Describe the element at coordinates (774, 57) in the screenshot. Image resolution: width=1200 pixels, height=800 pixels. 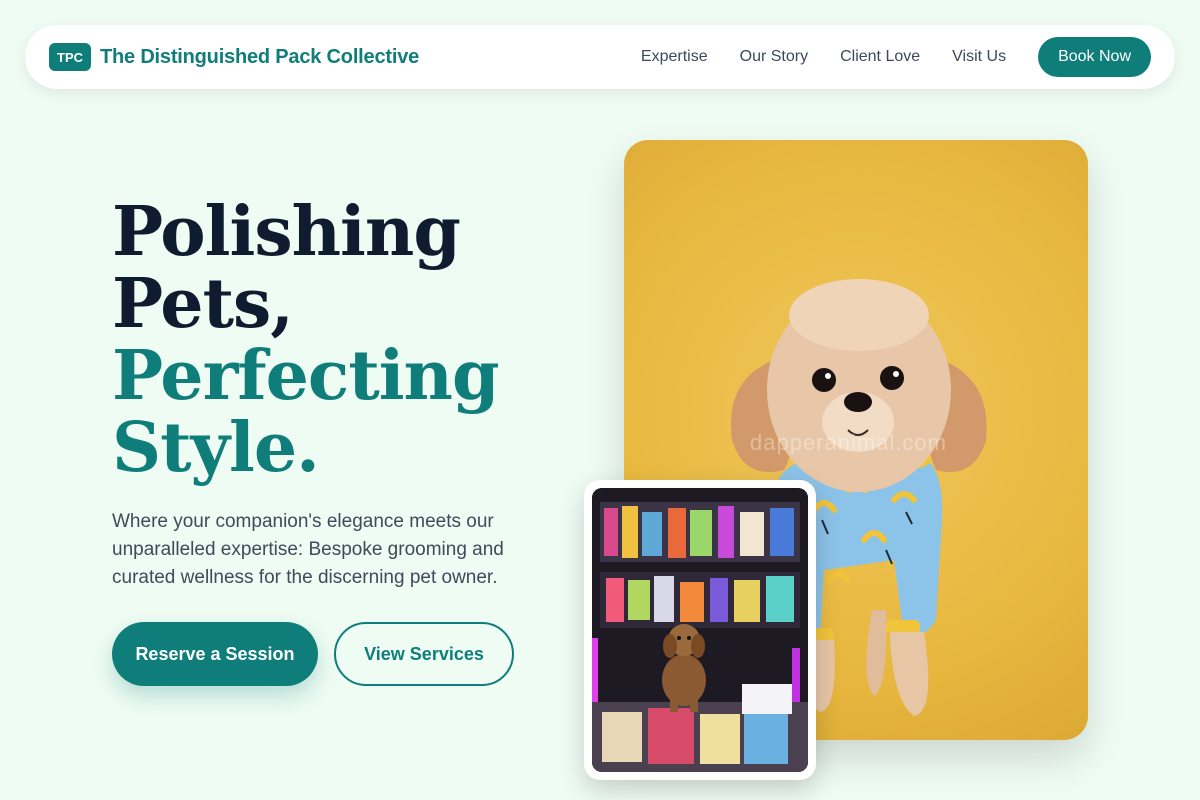
I see `nav-link-our-story: Our Story` at that location.